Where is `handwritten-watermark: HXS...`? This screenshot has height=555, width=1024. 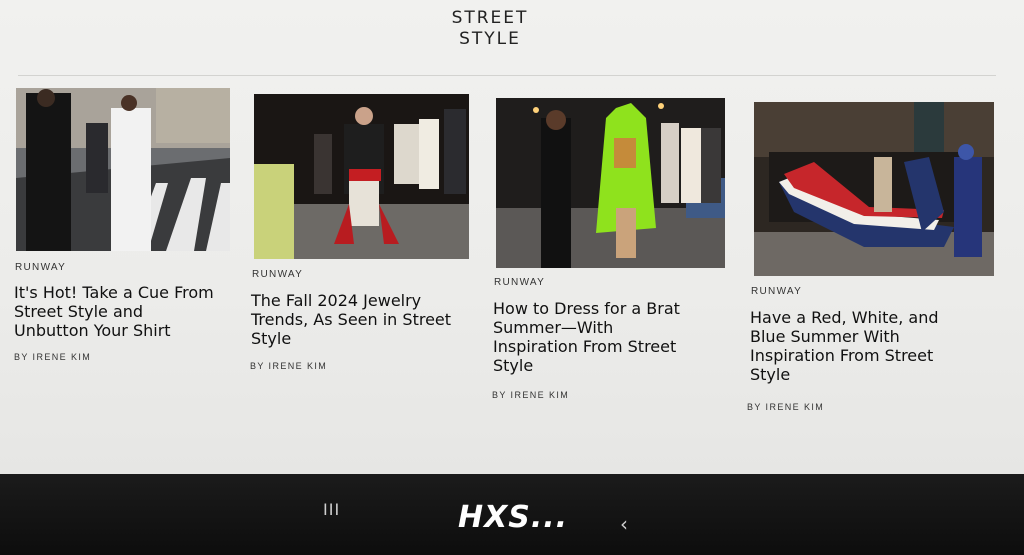 handwritten-watermark: HXS... is located at coordinates (513, 517).